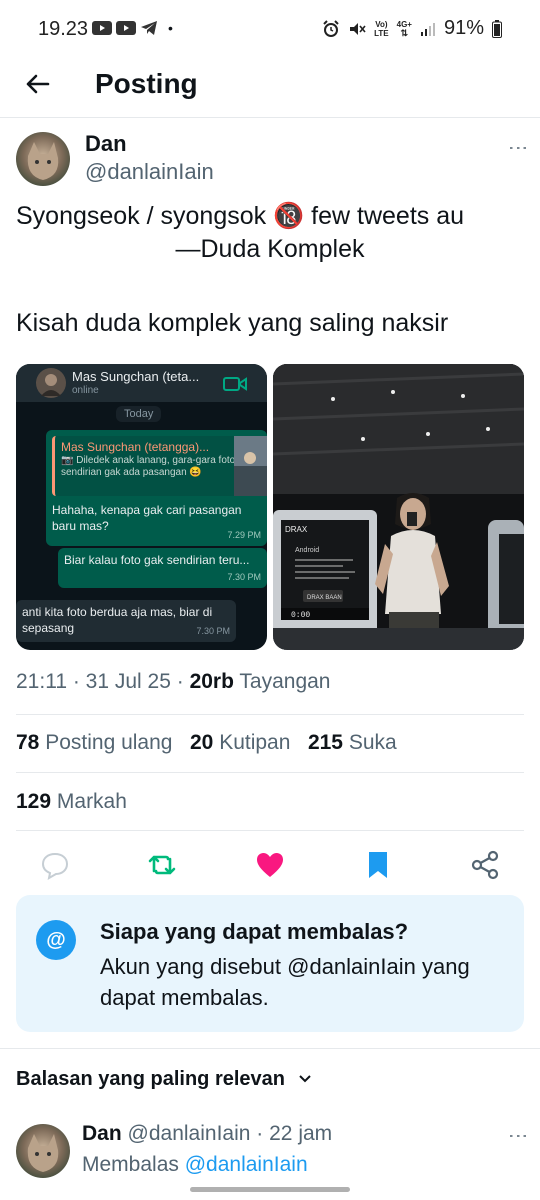  What do you see at coordinates (56, 940) in the screenshot?
I see `mention-icon: @` at bounding box center [56, 940].